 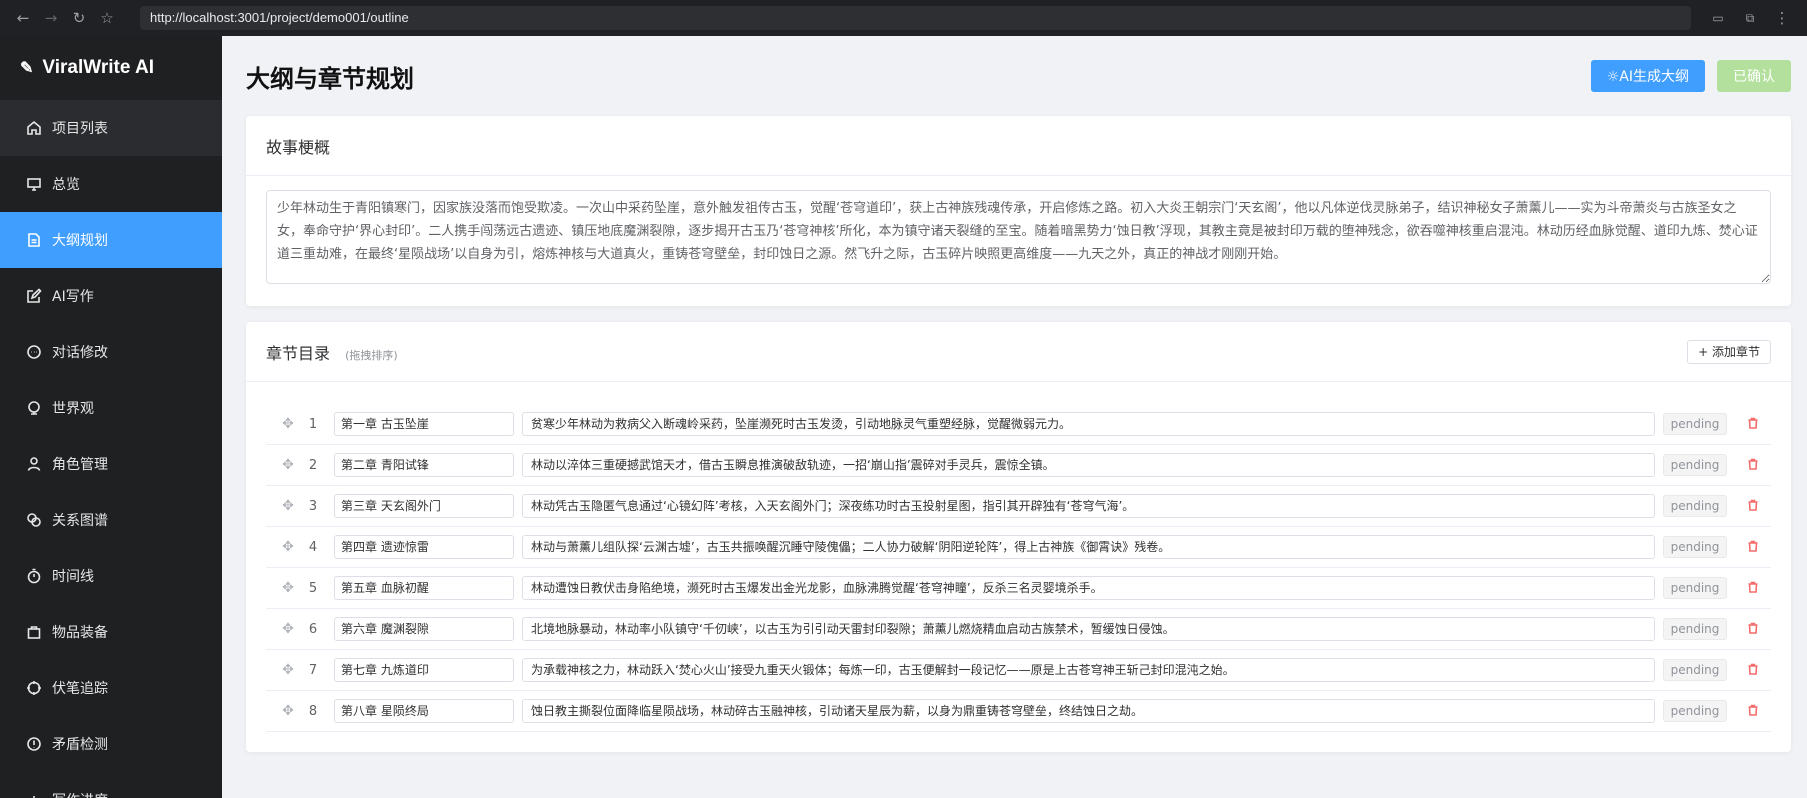 What do you see at coordinates (313, 588) in the screenshot?
I see `chapter-number: 5` at bounding box center [313, 588].